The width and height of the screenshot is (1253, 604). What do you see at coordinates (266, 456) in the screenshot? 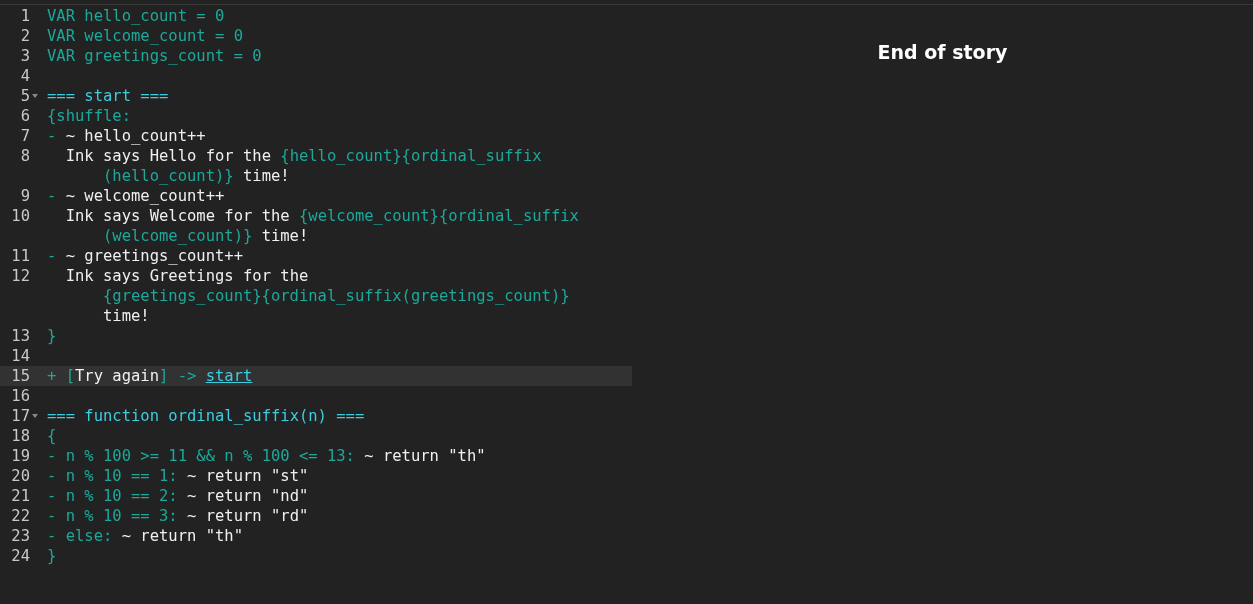
I see `code-line: - n % 100 >= 11 && n % 100 <= 13: ~ return "th"` at bounding box center [266, 456].